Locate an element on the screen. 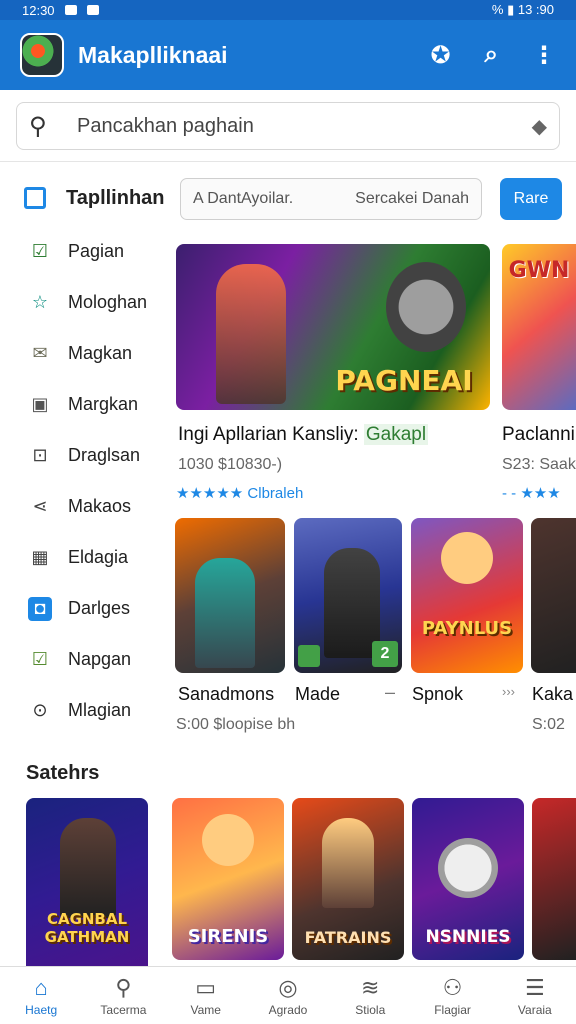 The height and width of the screenshot is (1024, 576). filter-right: Sercakei Danah is located at coordinates (412, 198).